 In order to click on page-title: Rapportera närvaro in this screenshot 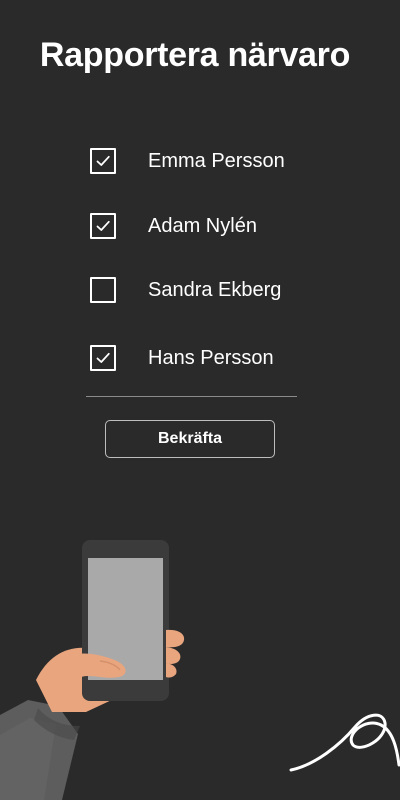, I will do `click(195, 55)`.